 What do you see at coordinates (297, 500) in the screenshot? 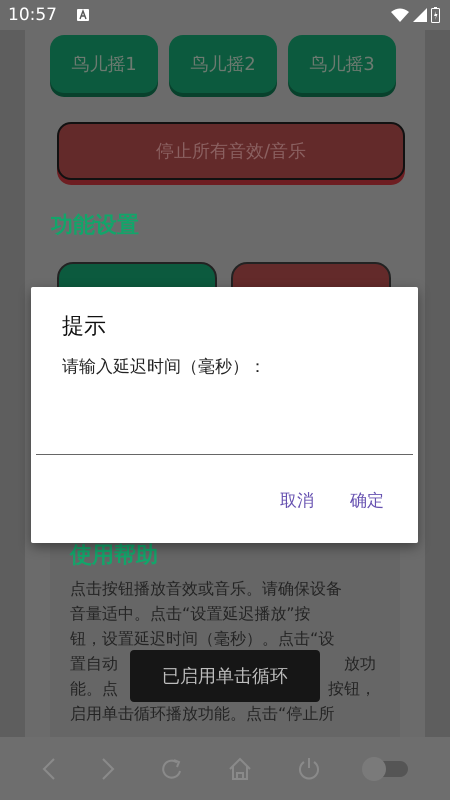
I see `dialog-button: 取消` at bounding box center [297, 500].